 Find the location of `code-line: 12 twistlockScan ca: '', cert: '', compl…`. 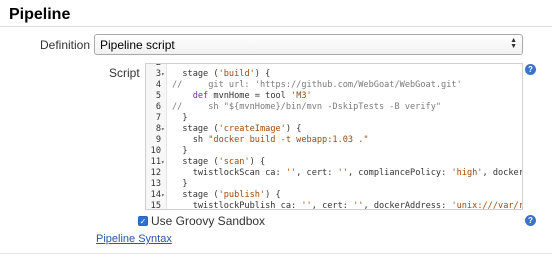

code-line: 12 twistlockScan ca: '', cert: '', compl… is located at coordinates (334, 173).